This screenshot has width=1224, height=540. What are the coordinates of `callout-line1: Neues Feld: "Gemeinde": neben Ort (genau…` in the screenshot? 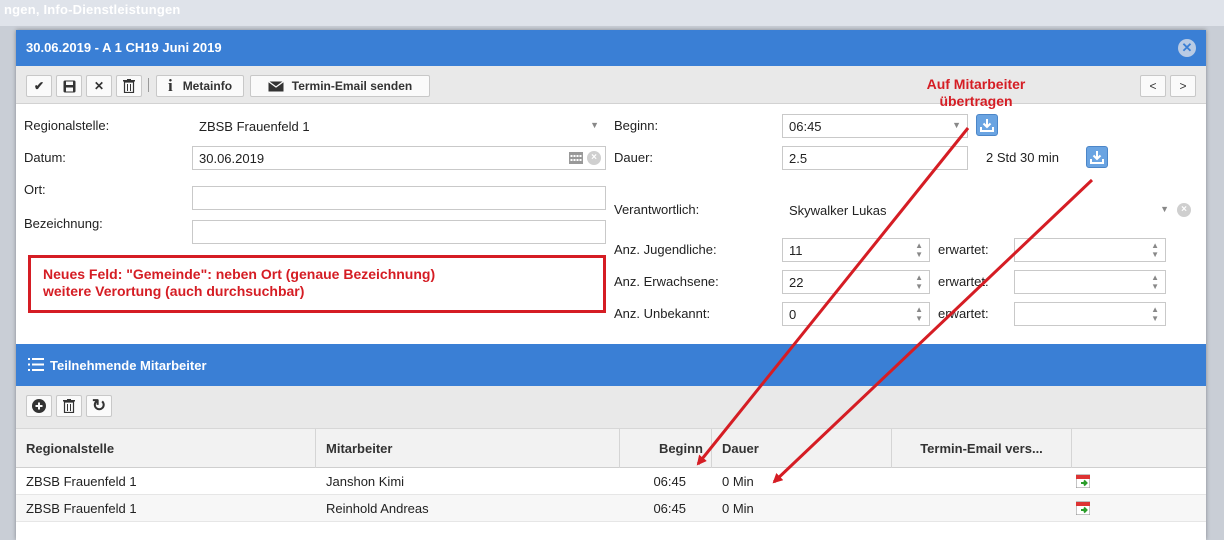 It's located at (239, 274).